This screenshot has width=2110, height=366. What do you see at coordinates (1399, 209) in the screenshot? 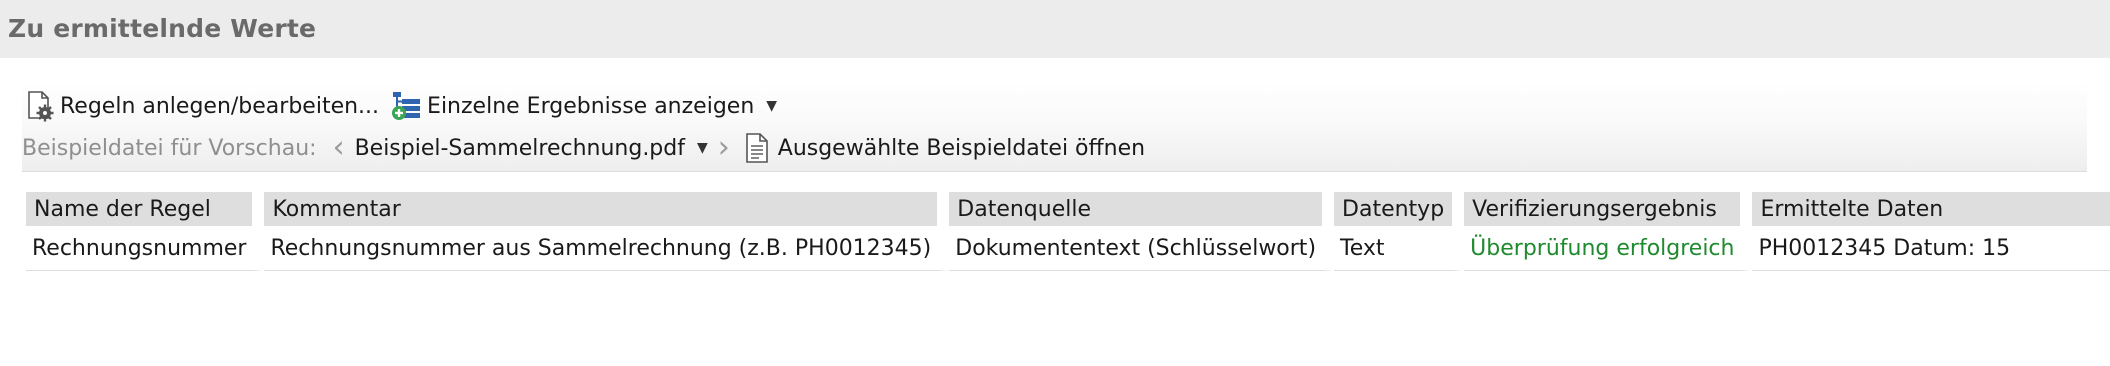
I see `column-header-data-type: Datentyp` at bounding box center [1399, 209].